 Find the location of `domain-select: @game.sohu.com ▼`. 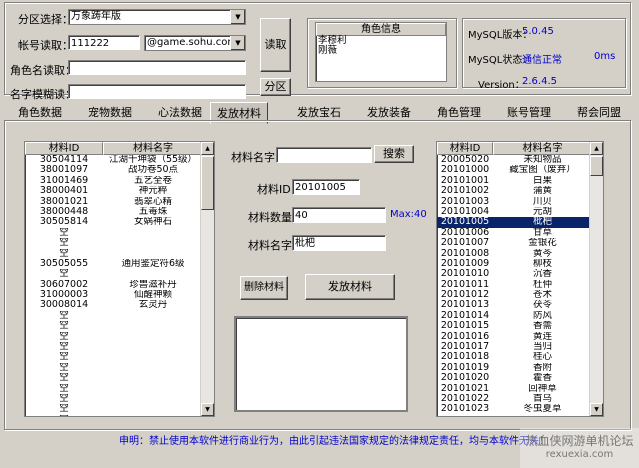

domain-select: @game.sohu.com ▼ is located at coordinates (195, 43).